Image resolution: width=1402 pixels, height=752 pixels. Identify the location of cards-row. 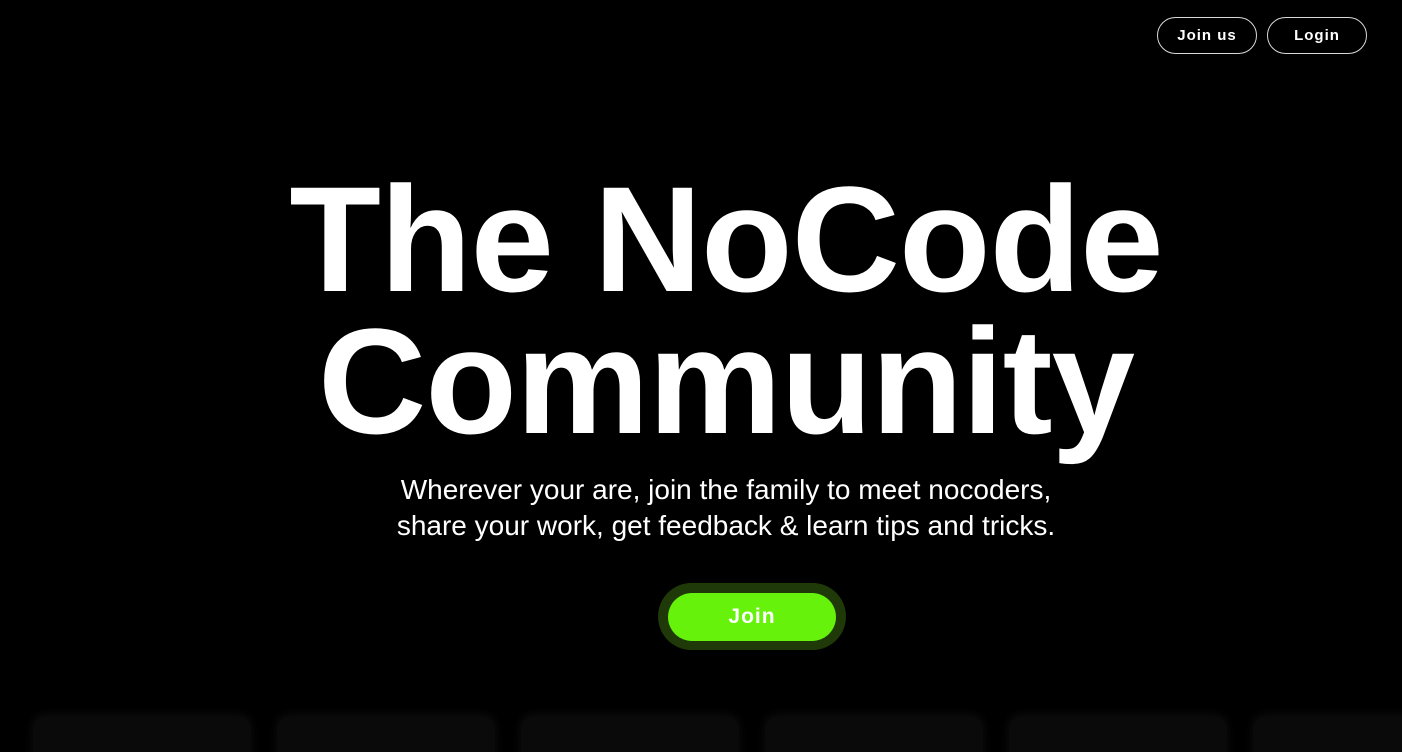
(717, 734).